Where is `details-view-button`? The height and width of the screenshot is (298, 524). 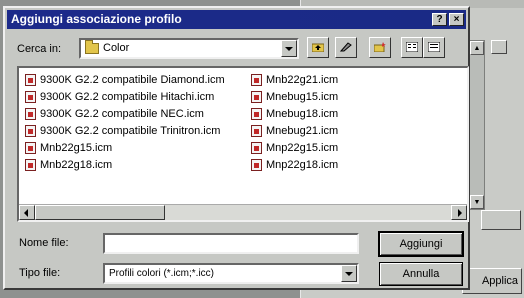
details-view-button is located at coordinates (434, 47).